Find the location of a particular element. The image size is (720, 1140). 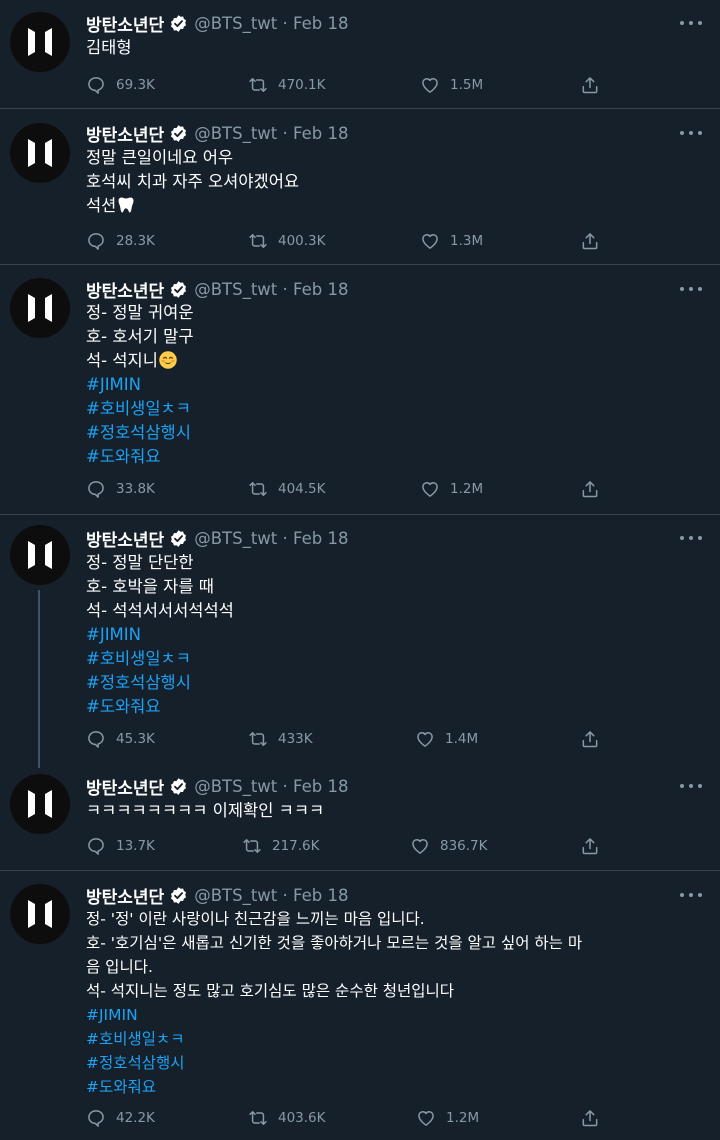

retweet-count: 400.3K is located at coordinates (302, 241).